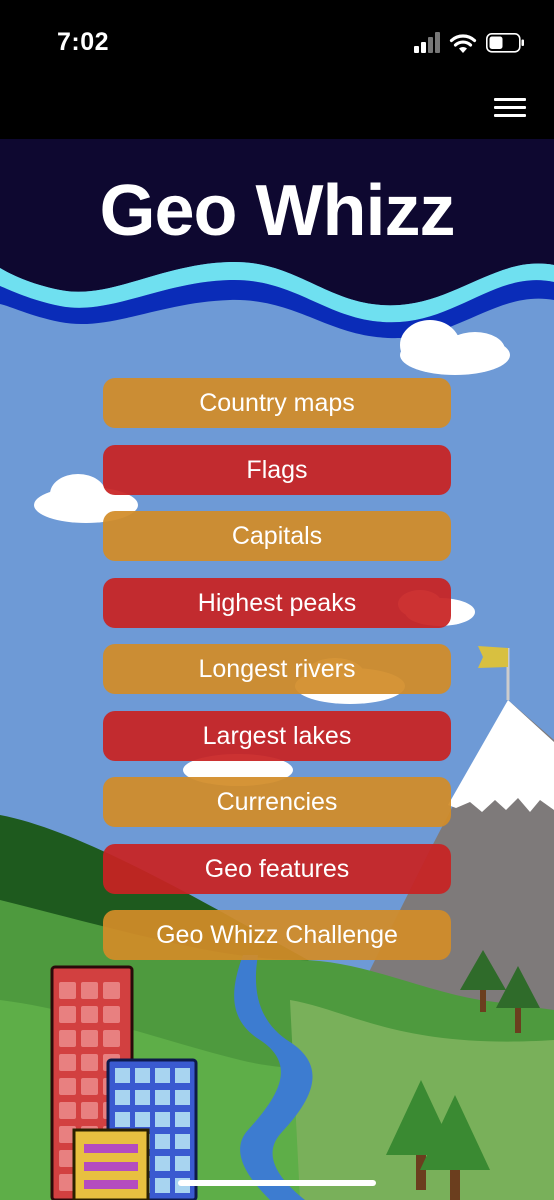 The image size is (554, 1200). What do you see at coordinates (511, 108) in the screenshot?
I see `hamburger-menu-icon` at bounding box center [511, 108].